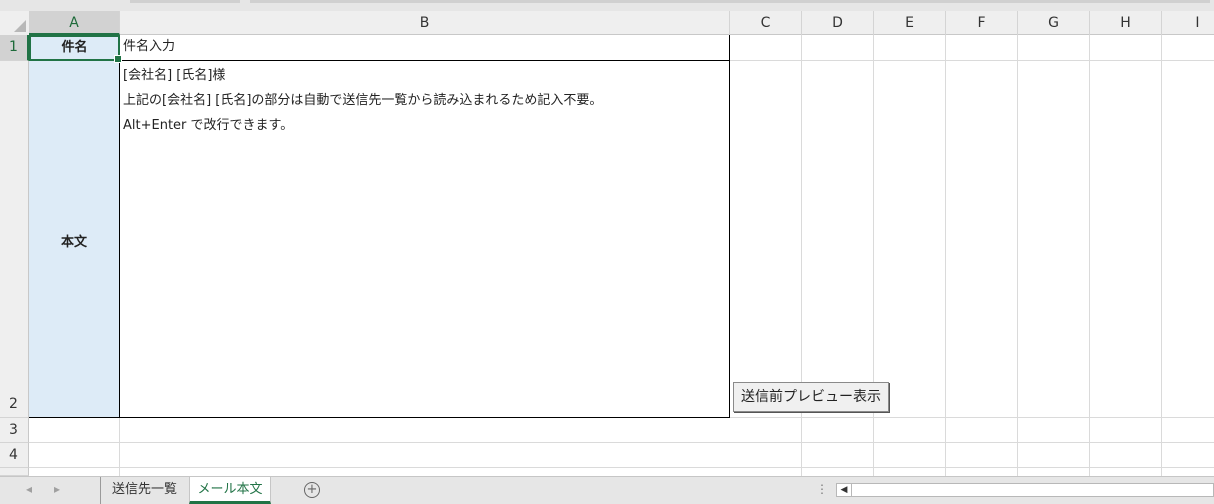  What do you see at coordinates (14, 430) in the screenshot?
I see `row-header-3: 3` at bounding box center [14, 430].